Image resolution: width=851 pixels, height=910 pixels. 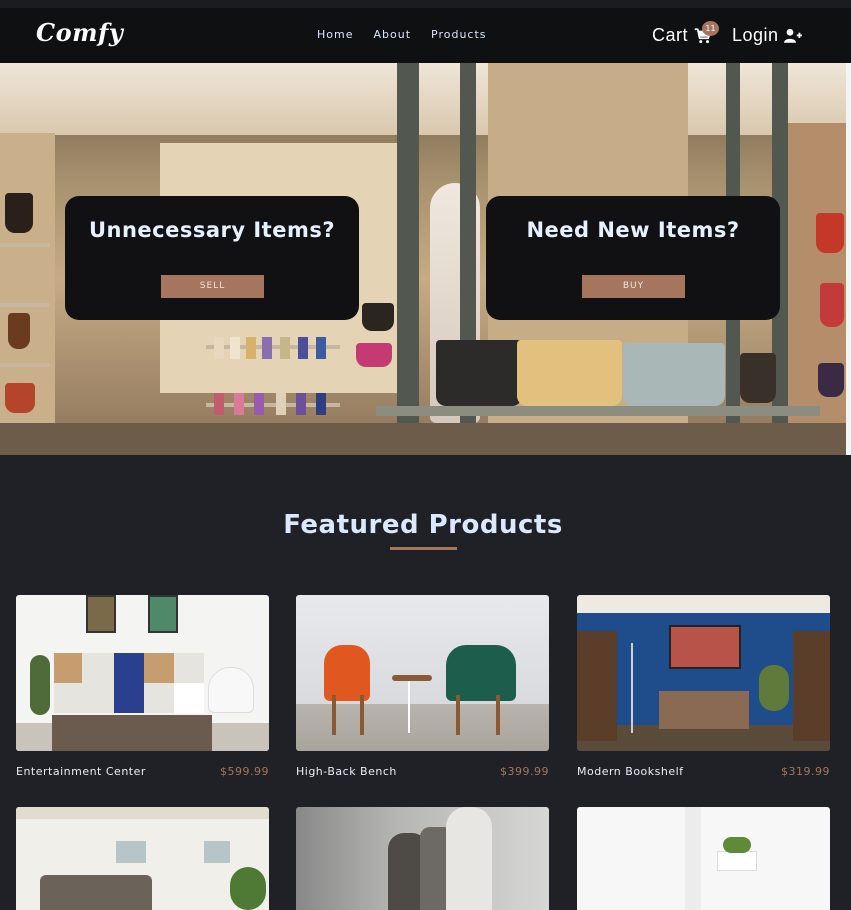 What do you see at coordinates (423, 439) in the screenshot?
I see `hero-floor` at bounding box center [423, 439].